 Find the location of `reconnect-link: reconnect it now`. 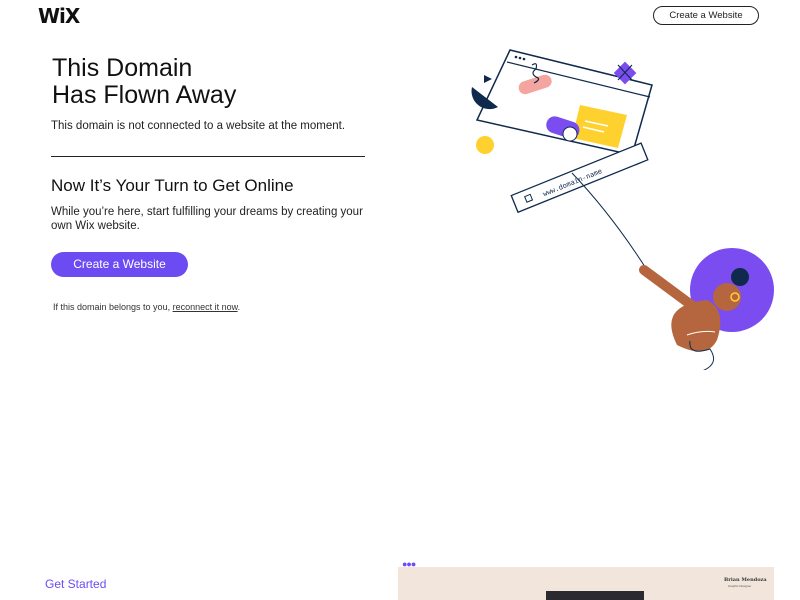

reconnect-link: reconnect it now is located at coordinates (205, 307).